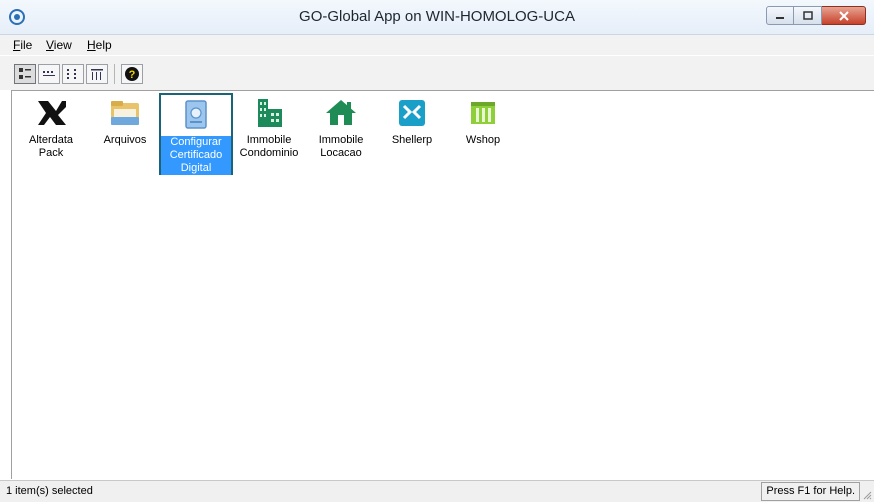 The height and width of the screenshot is (502, 874). What do you see at coordinates (125, 140) in the screenshot?
I see `app-label-line1: Arquivos` at bounding box center [125, 140].